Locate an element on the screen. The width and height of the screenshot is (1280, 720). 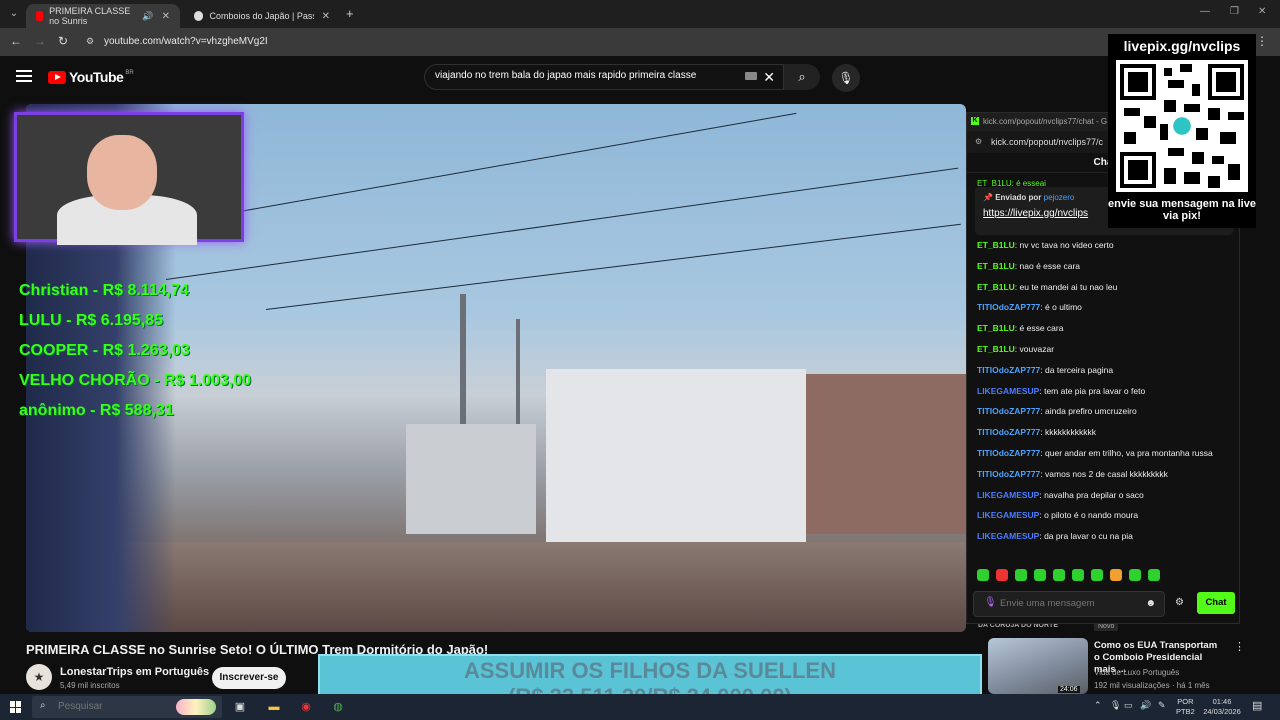
new-tab-button: + is located at coordinates (350, 13).